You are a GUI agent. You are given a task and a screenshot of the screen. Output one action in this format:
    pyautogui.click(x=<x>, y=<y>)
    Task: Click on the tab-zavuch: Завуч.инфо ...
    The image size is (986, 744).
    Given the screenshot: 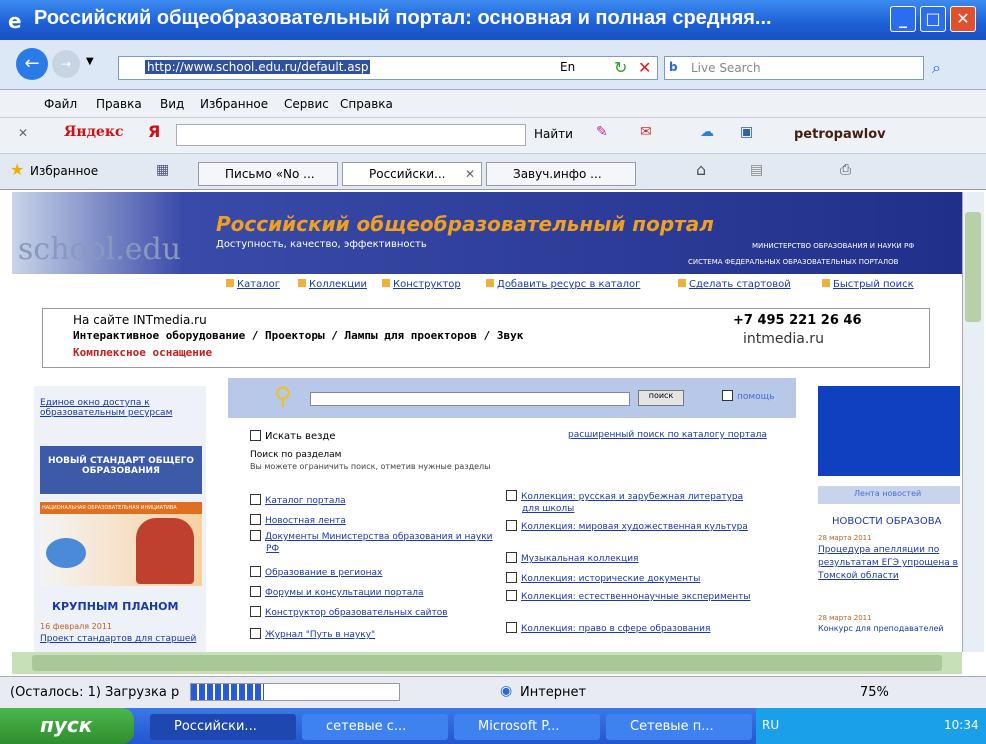 What is the action you would take?
    pyautogui.click(x=561, y=174)
    